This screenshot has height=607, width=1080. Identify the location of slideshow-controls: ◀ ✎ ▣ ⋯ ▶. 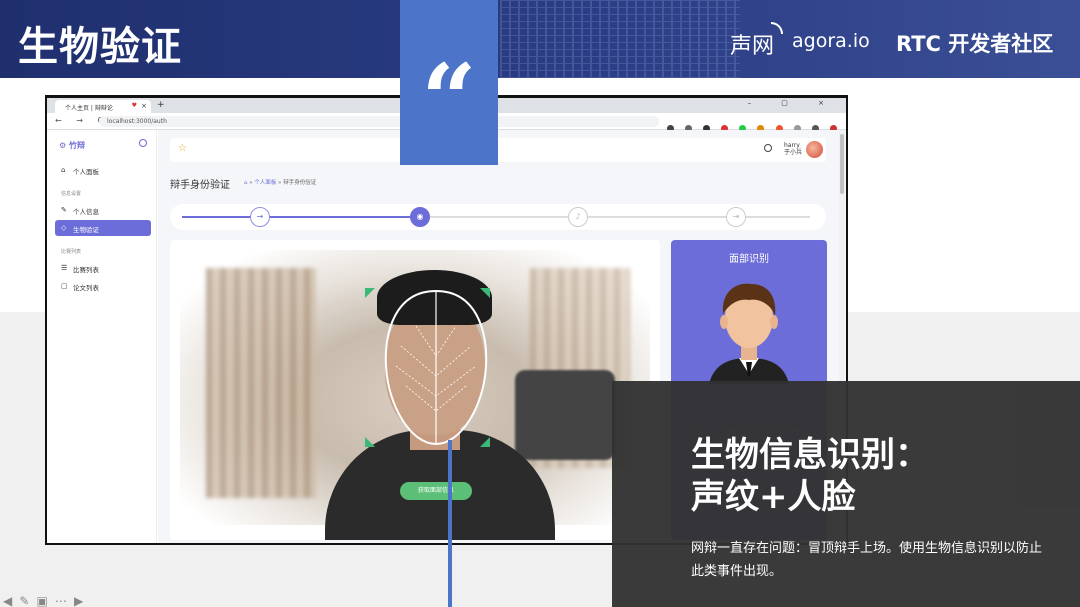
(44, 598).